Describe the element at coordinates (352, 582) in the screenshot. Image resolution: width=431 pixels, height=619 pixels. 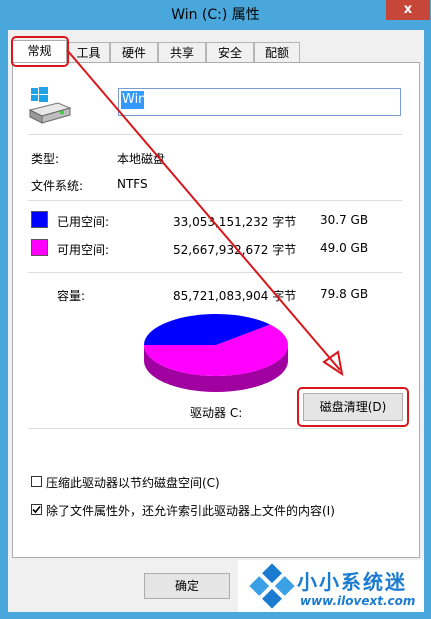
I see `watermark-name: 小小系统迷` at that location.